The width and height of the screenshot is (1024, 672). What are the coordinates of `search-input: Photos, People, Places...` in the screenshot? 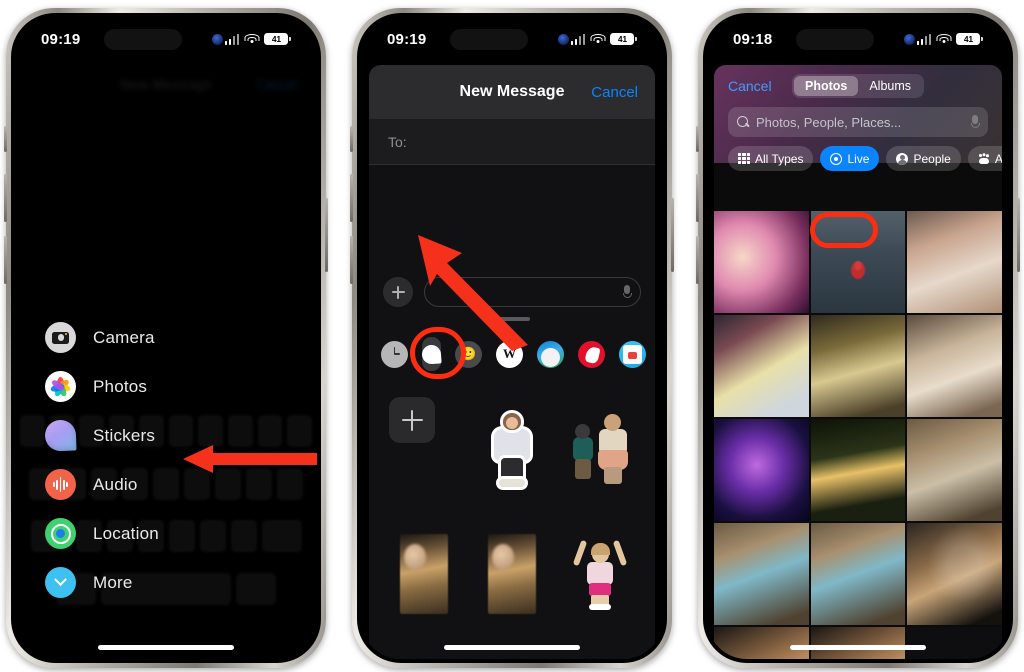 It's located at (859, 122).